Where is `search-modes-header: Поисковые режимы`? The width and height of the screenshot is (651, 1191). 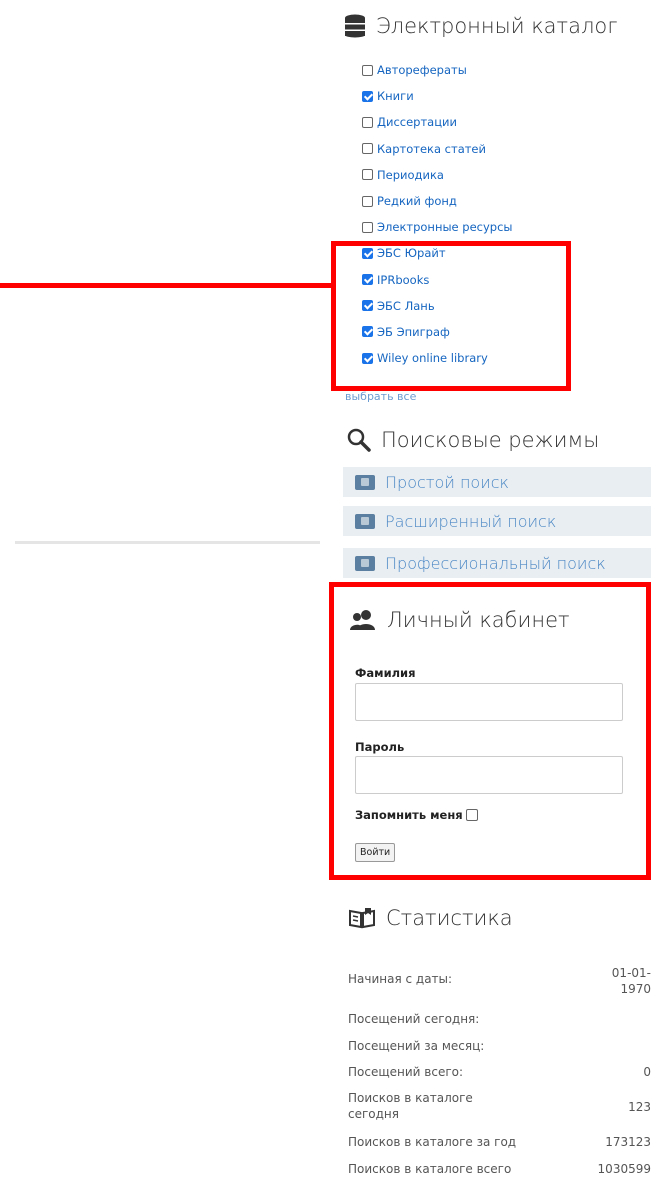 search-modes-header: Поисковые режимы is located at coordinates (473, 440).